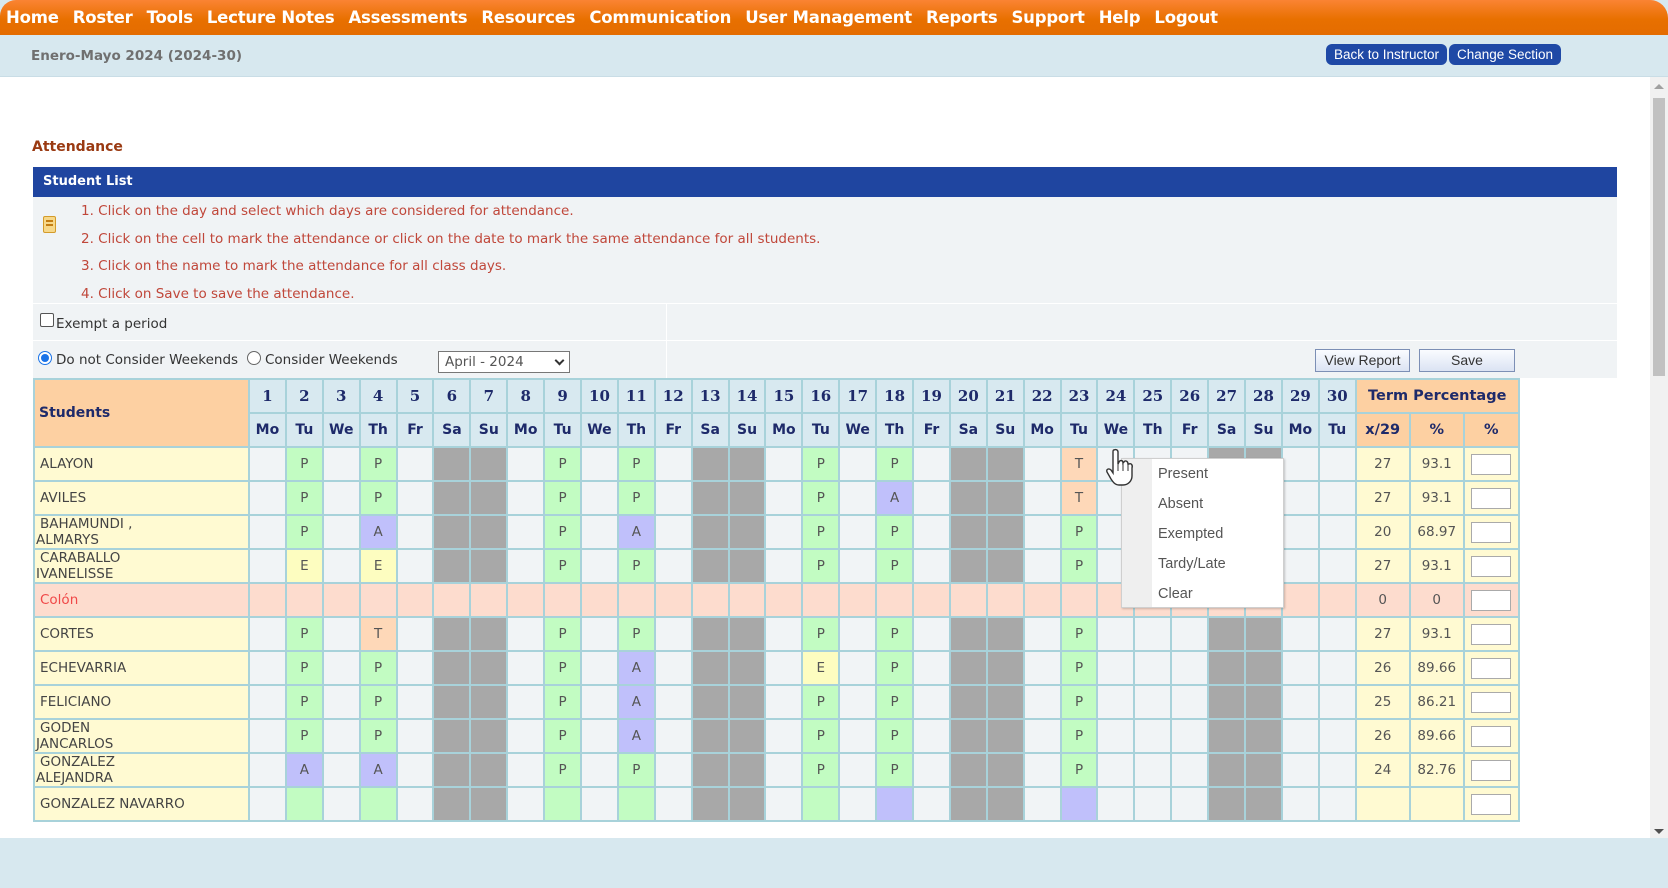  What do you see at coordinates (1192, 564) in the screenshot?
I see `menu-item-tardy-late: Tardy/Late` at bounding box center [1192, 564].